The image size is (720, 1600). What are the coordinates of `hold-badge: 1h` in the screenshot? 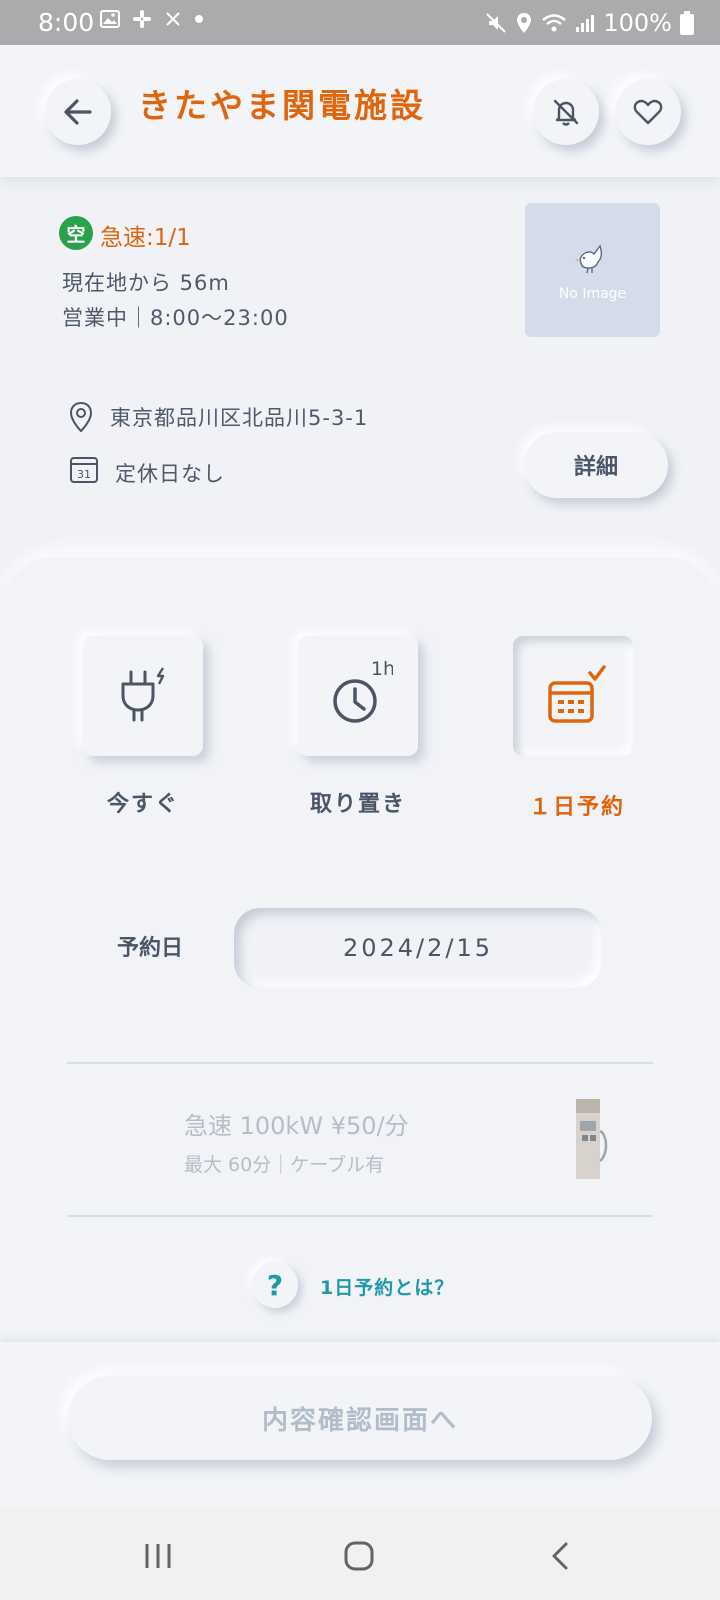 It's located at (382, 670).